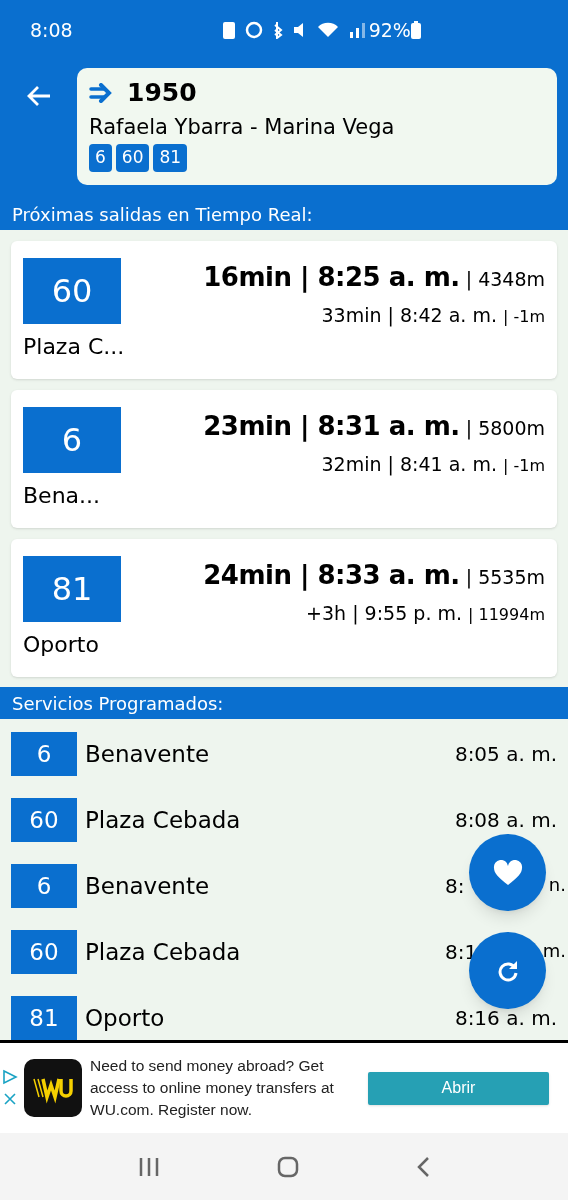  Describe the element at coordinates (554, 951) in the screenshot. I see `scheduled-time: m.` at that location.